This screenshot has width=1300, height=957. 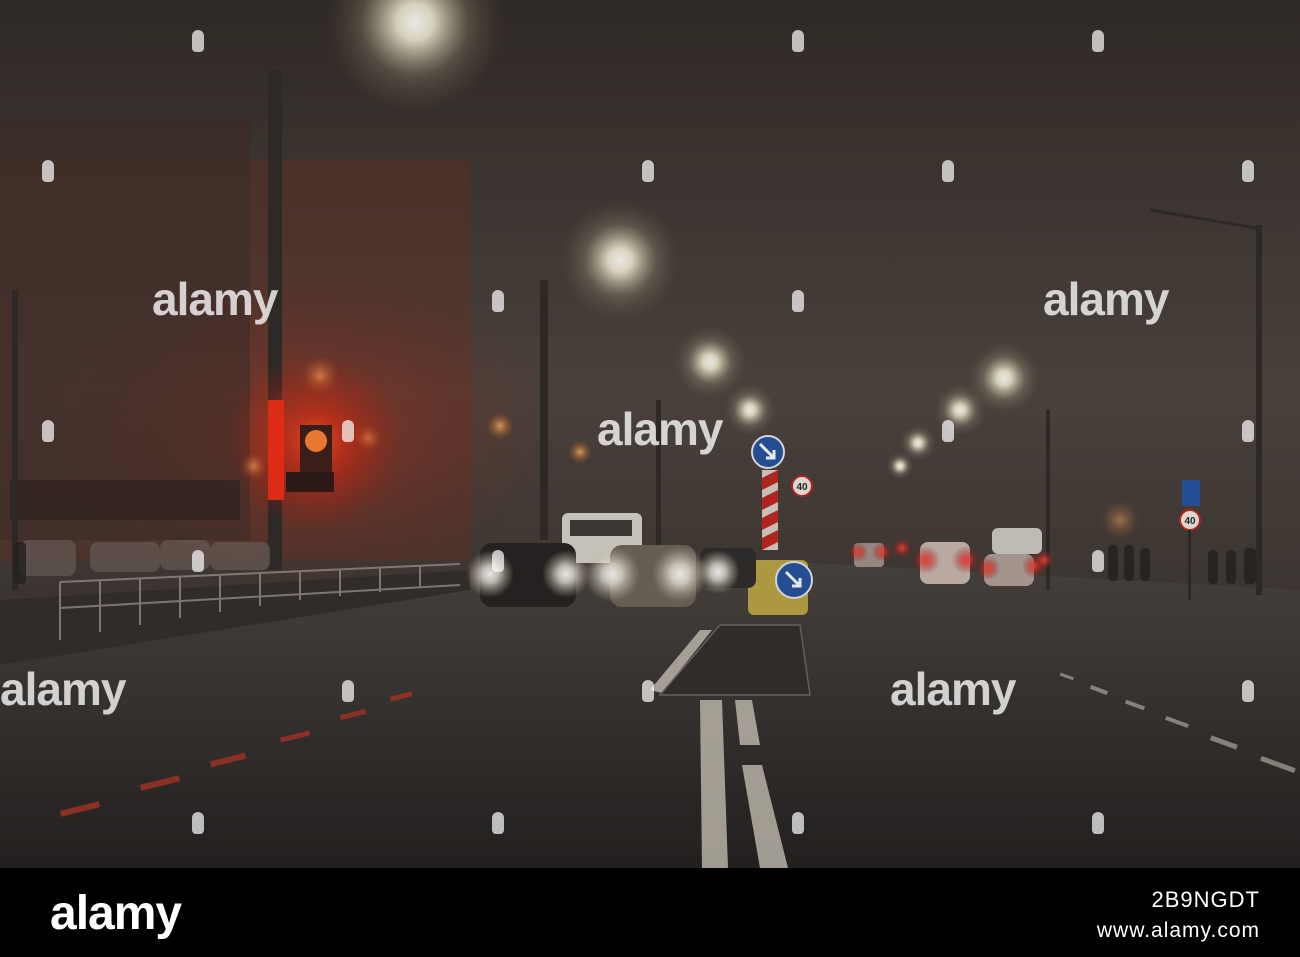 What do you see at coordinates (1178, 931) in the screenshot?
I see `footer-url: www.alamy.com` at bounding box center [1178, 931].